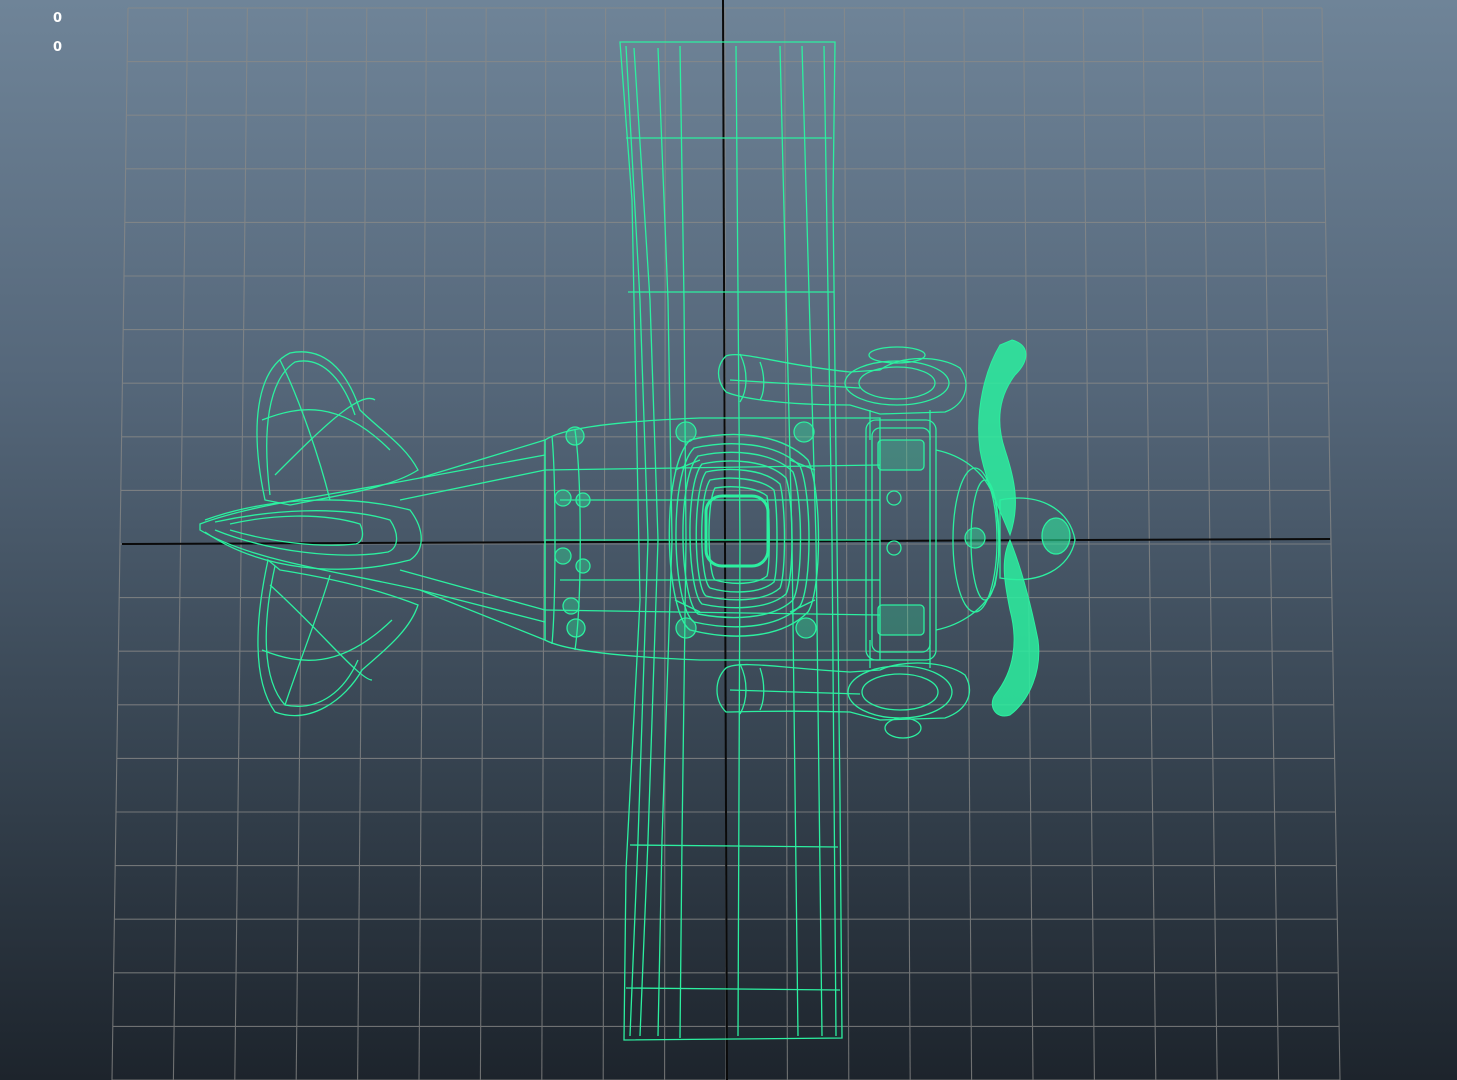 This screenshot has height=1080, width=1457. What do you see at coordinates (337, 428) in the screenshot?
I see `tail-fin-upper` at bounding box center [337, 428].